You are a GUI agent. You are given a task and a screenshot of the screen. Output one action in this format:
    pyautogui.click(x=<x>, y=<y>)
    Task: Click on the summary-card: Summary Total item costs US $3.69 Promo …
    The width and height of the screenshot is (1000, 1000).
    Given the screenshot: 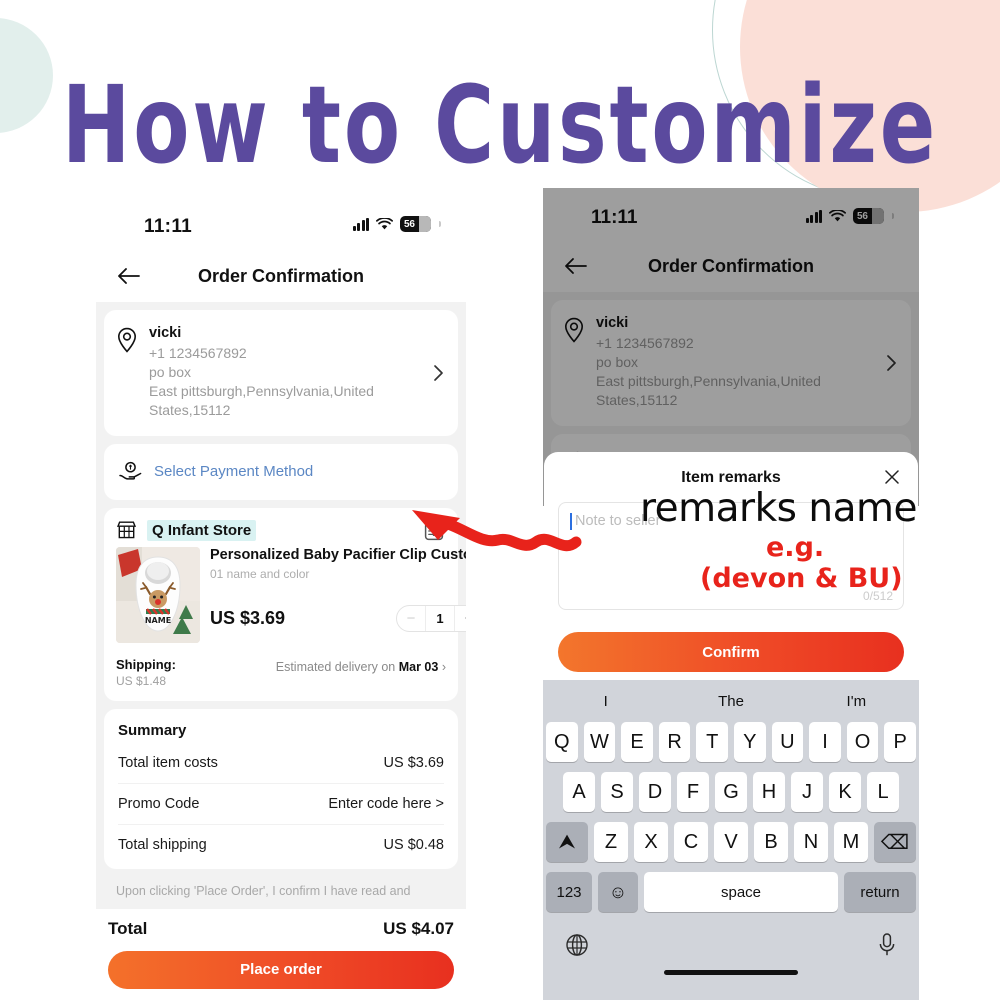 What is the action you would take?
    pyautogui.click(x=281, y=788)
    